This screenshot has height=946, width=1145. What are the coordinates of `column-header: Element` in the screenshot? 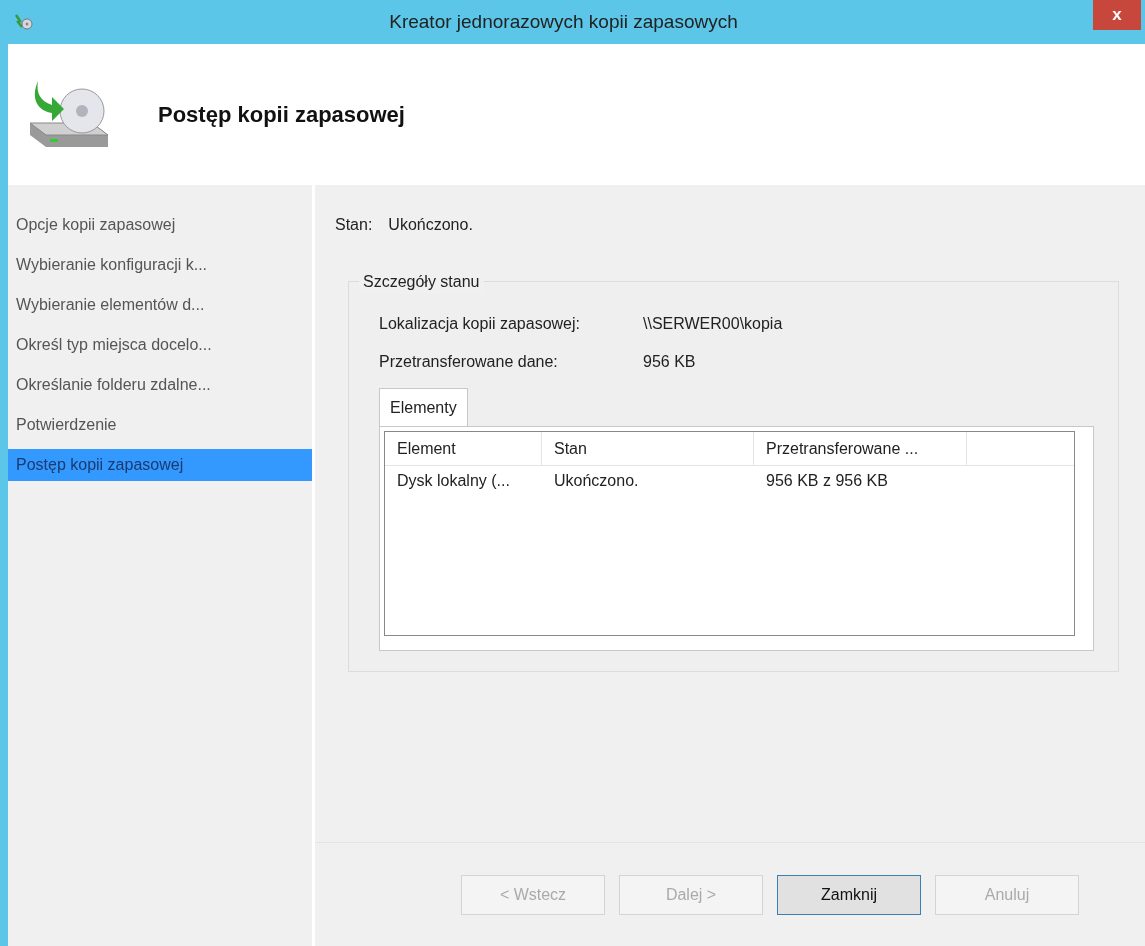 It's located at (463, 448).